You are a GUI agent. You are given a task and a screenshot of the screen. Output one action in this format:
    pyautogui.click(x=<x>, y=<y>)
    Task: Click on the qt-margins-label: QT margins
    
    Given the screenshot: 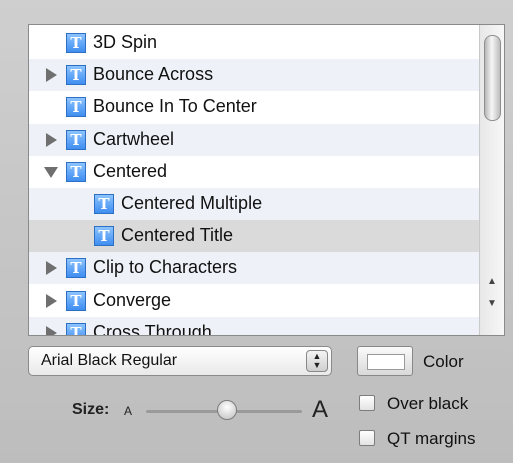 What is the action you would take?
    pyautogui.click(x=431, y=438)
    